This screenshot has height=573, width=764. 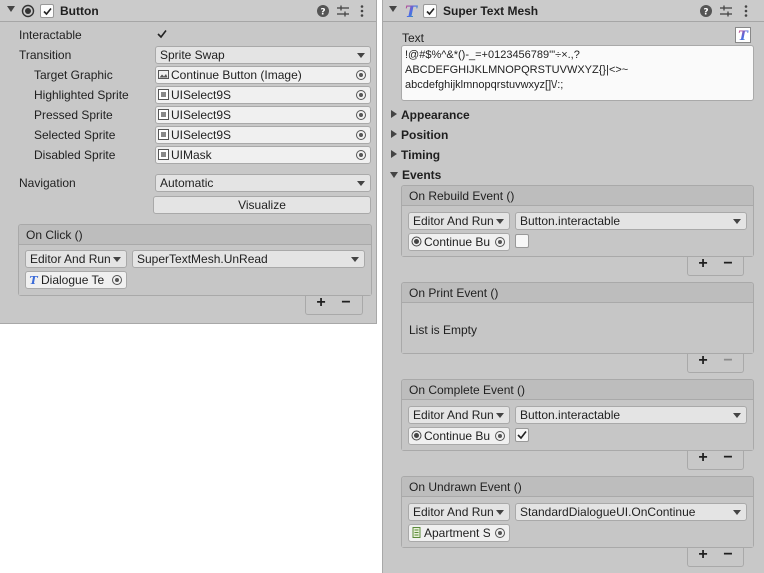 I want to click on on-rebuild-header: On Rebuild Event (), so click(x=577, y=196).